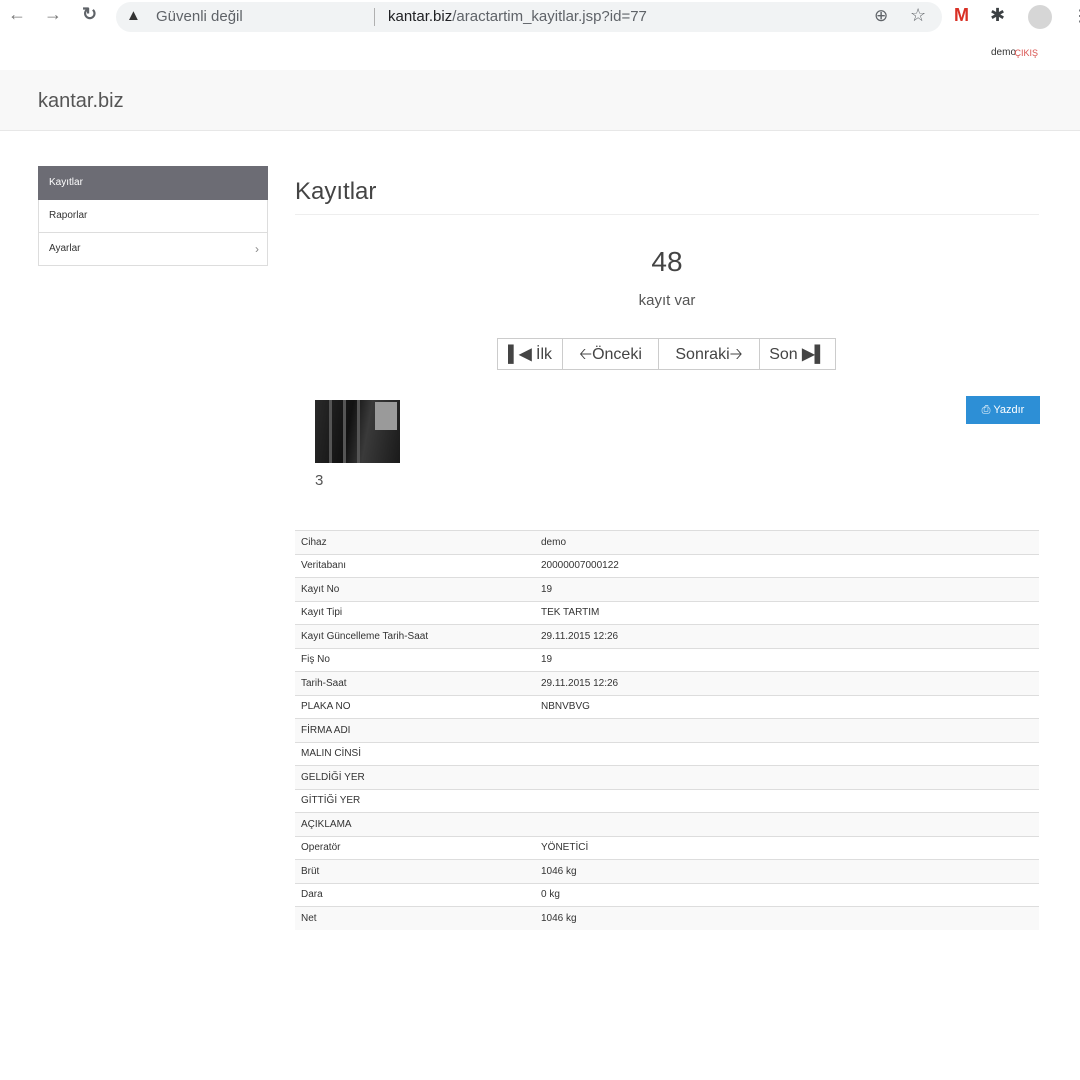 This screenshot has height=1080, width=1080. I want to click on arrow-left-icon: 🡠, so click(586, 354).